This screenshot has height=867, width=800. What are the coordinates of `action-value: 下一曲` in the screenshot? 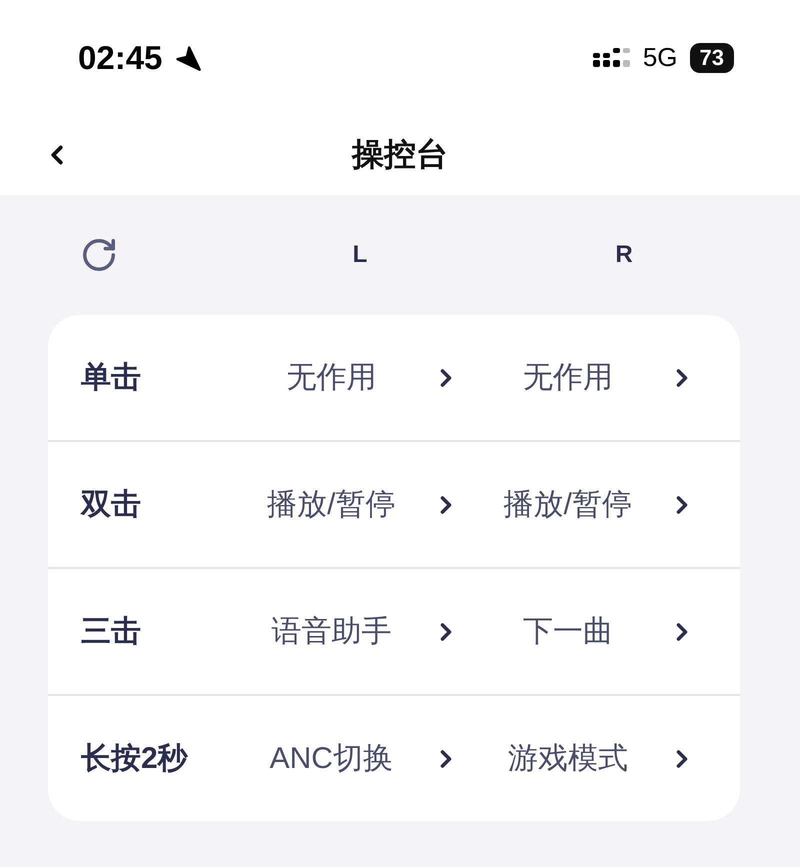 It's located at (567, 631).